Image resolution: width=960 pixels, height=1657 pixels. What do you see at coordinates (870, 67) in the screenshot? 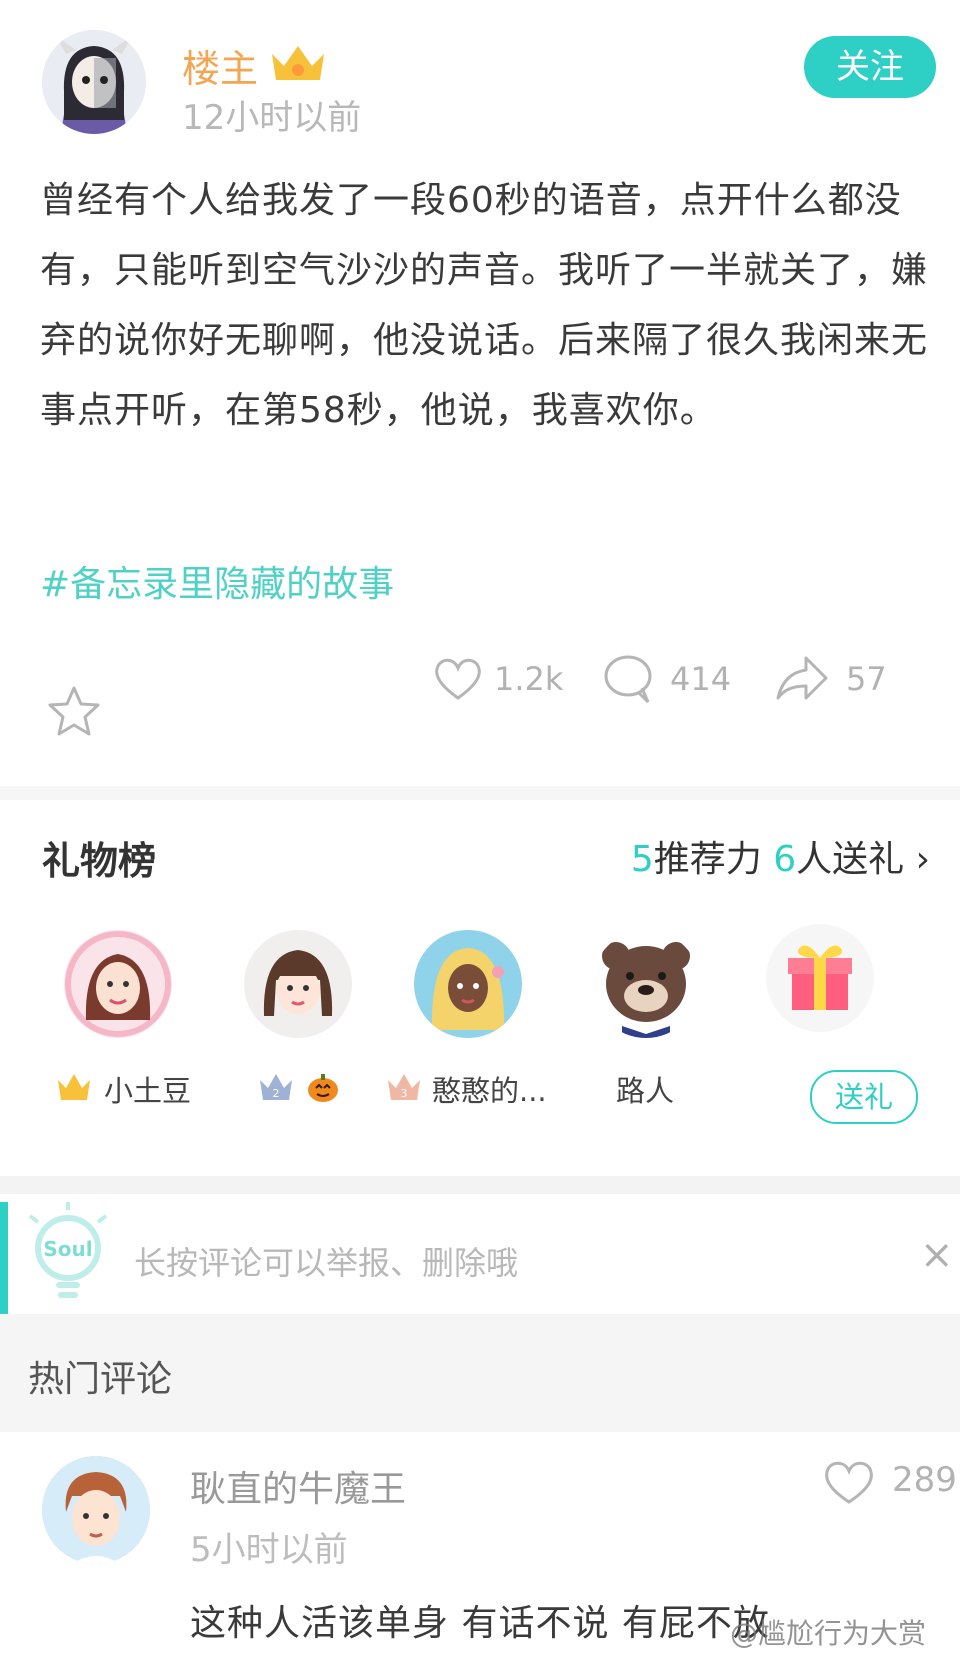
I see `follow-button: 关注` at bounding box center [870, 67].